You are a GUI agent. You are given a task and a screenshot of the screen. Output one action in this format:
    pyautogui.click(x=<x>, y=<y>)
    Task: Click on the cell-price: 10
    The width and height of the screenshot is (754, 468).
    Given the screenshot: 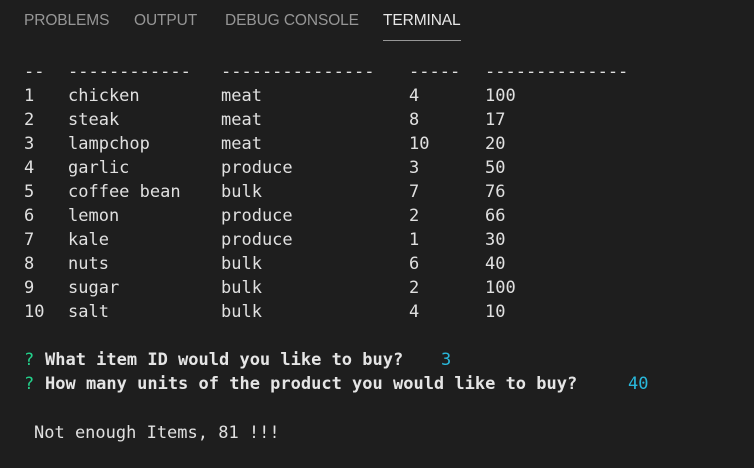 What is the action you would take?
    pyautogui.click(x=419, y=144)
    